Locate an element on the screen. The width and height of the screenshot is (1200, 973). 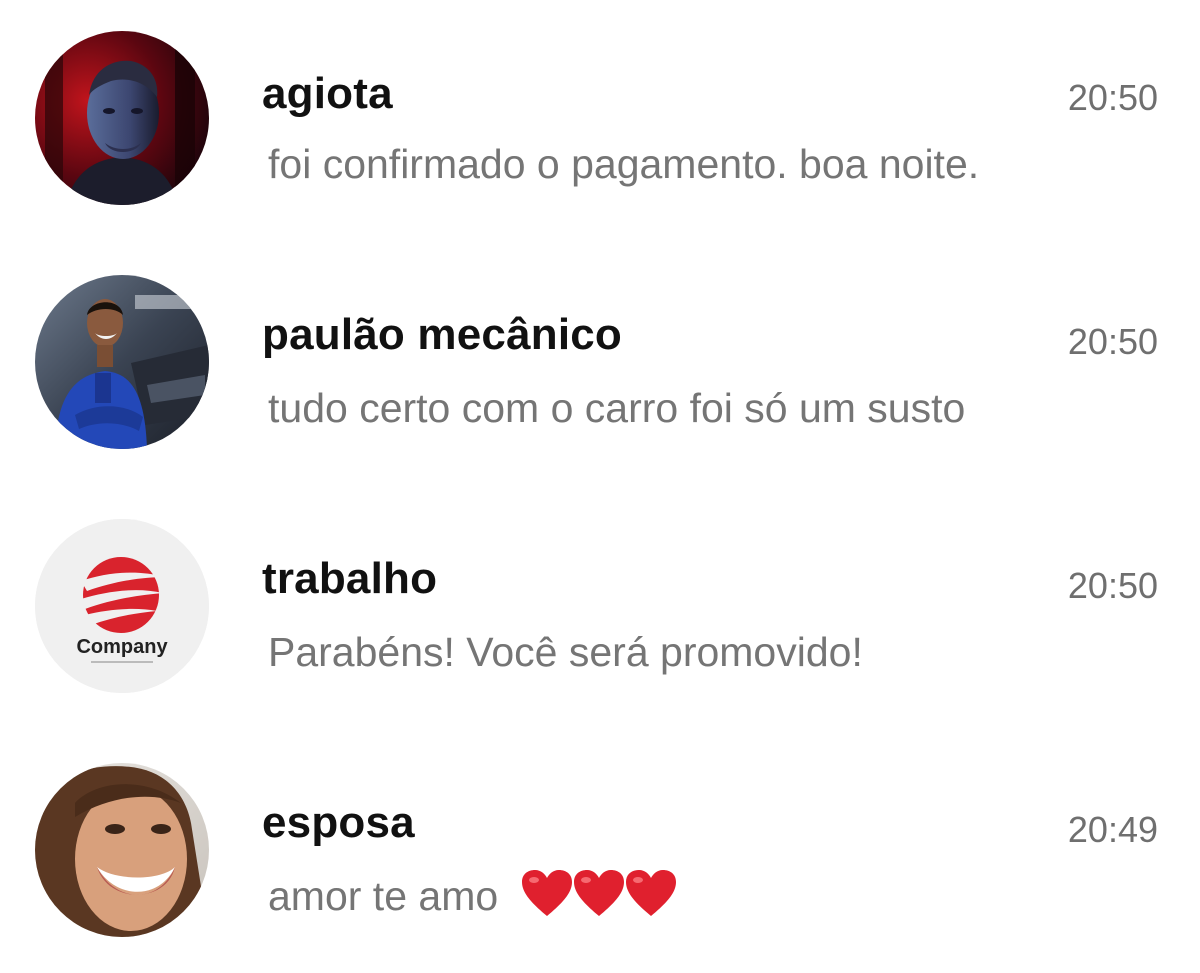
chat-name: paulão mecânico is located at coordinates (442, 334).